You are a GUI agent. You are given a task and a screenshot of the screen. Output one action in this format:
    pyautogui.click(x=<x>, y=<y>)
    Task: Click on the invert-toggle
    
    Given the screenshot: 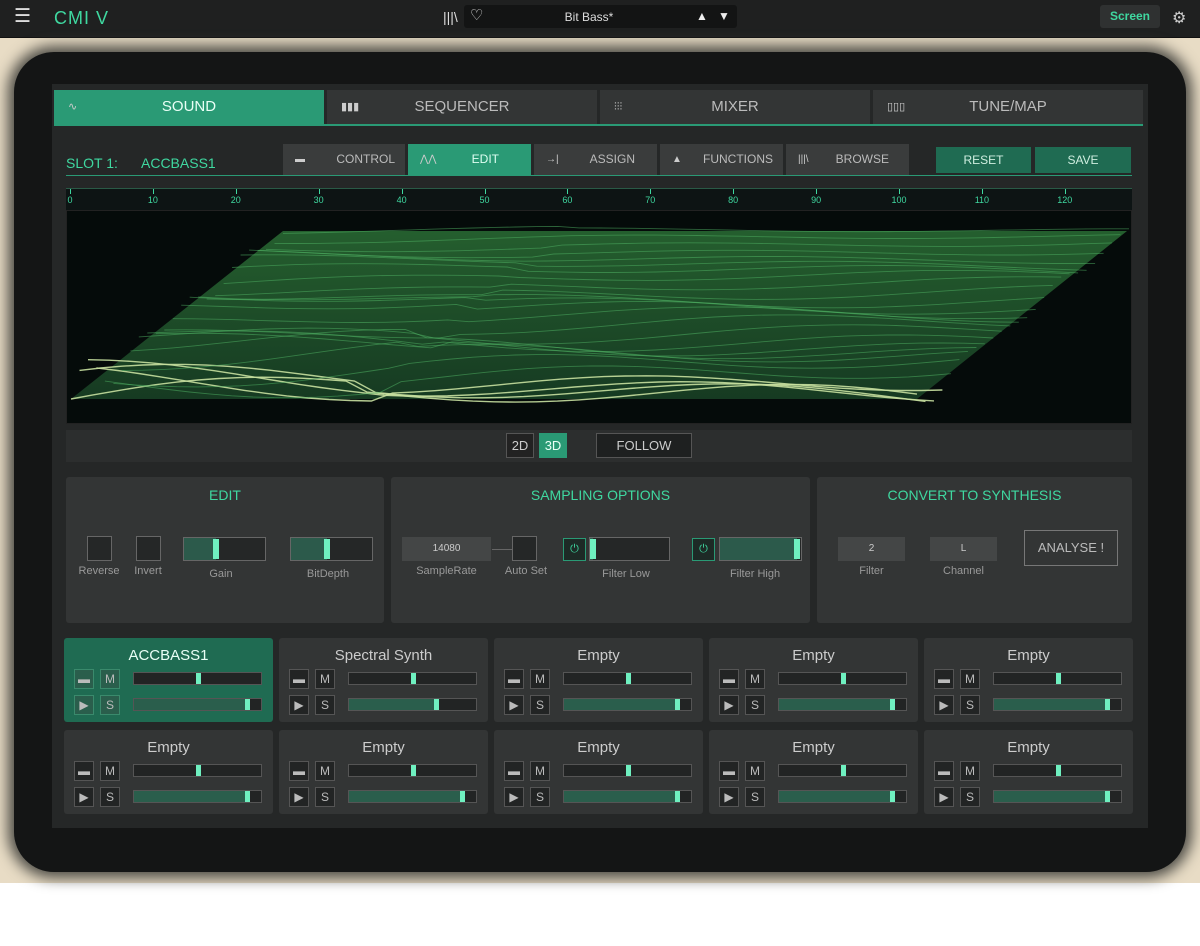 What is the action you would take?
    pyautogui.click(x=148, y=548)
    